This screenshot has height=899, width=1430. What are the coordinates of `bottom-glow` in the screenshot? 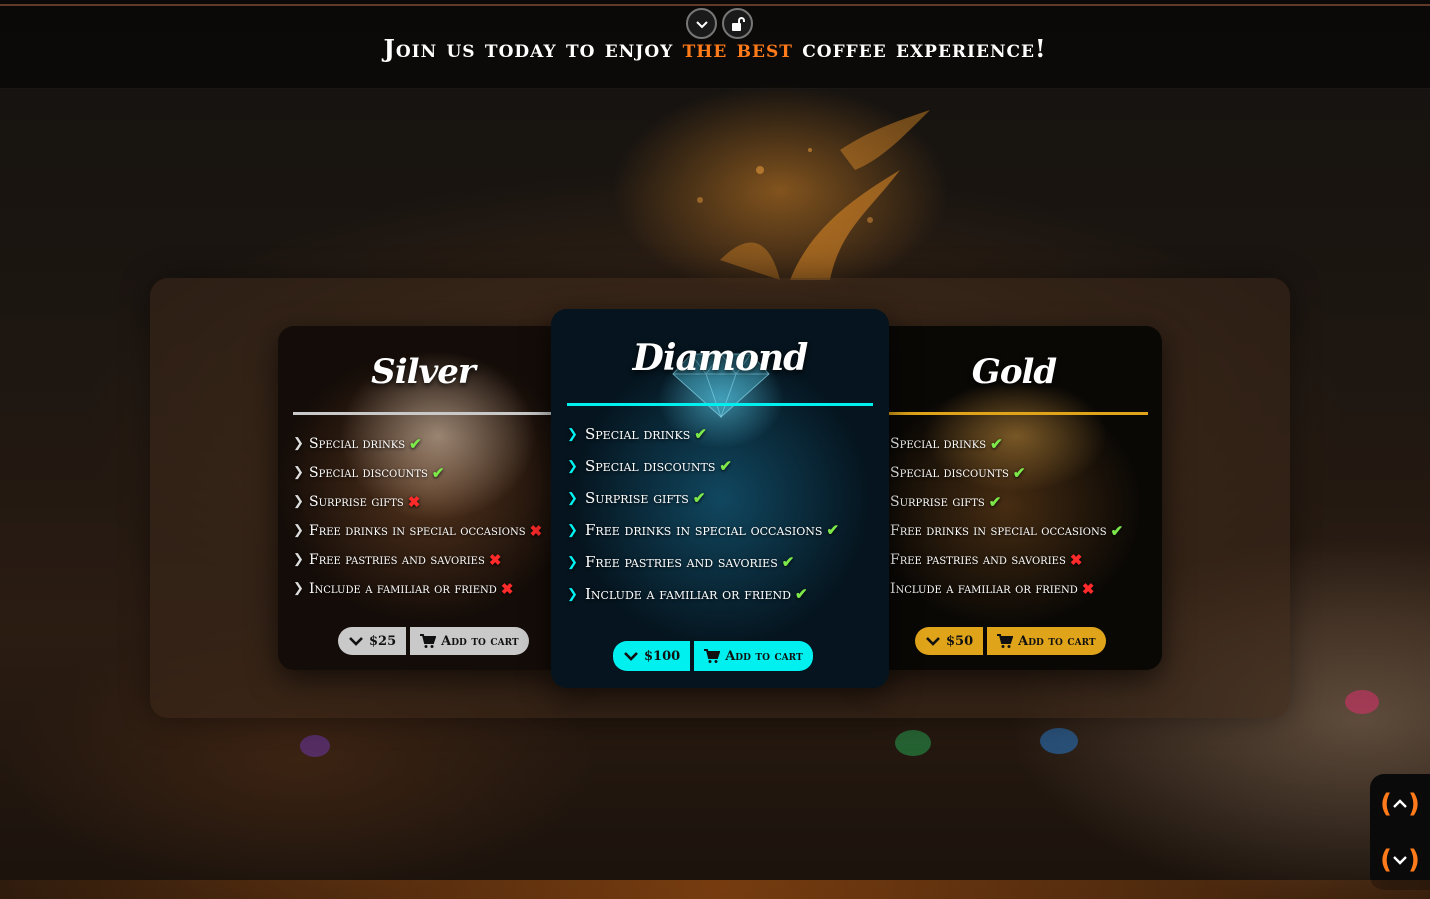 It's located at (715, 889).